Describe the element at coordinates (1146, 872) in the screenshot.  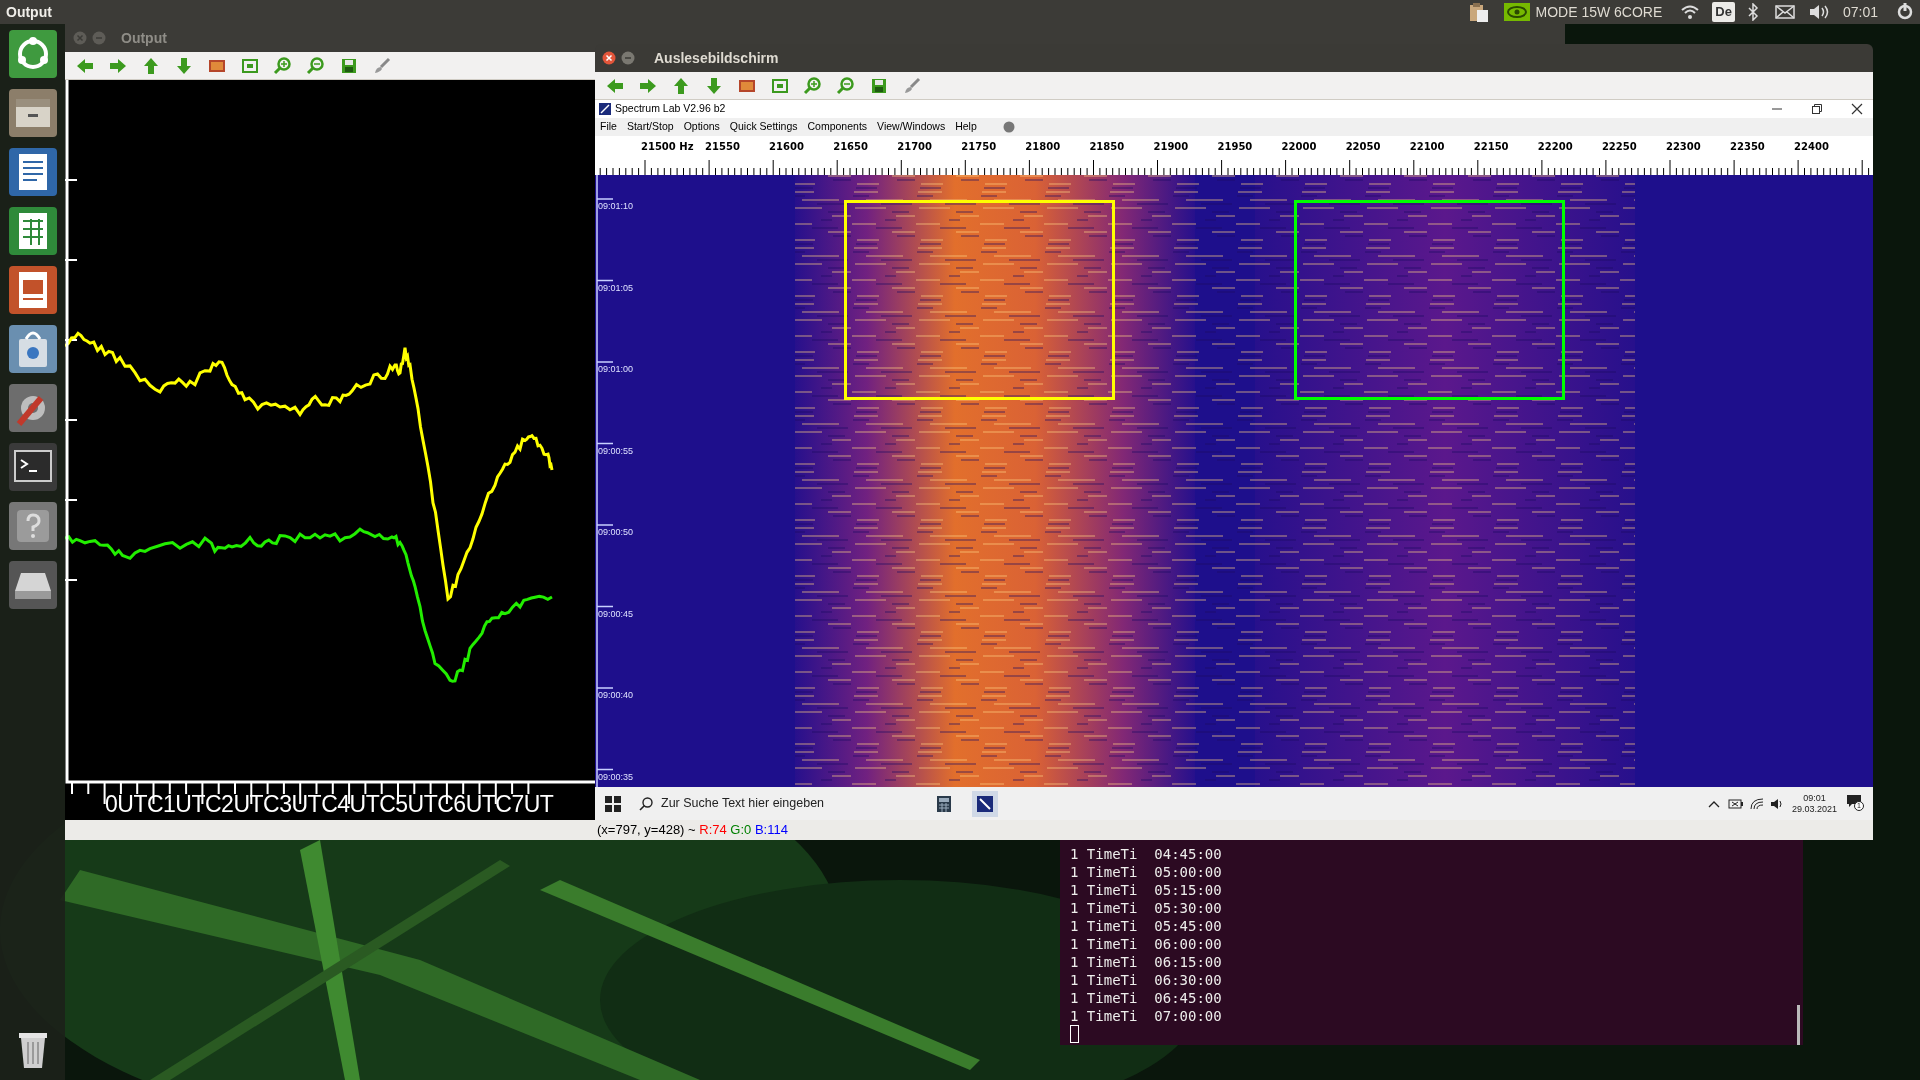
I see `terminal-line: 1 TimeTi 05:00:00` at that location.